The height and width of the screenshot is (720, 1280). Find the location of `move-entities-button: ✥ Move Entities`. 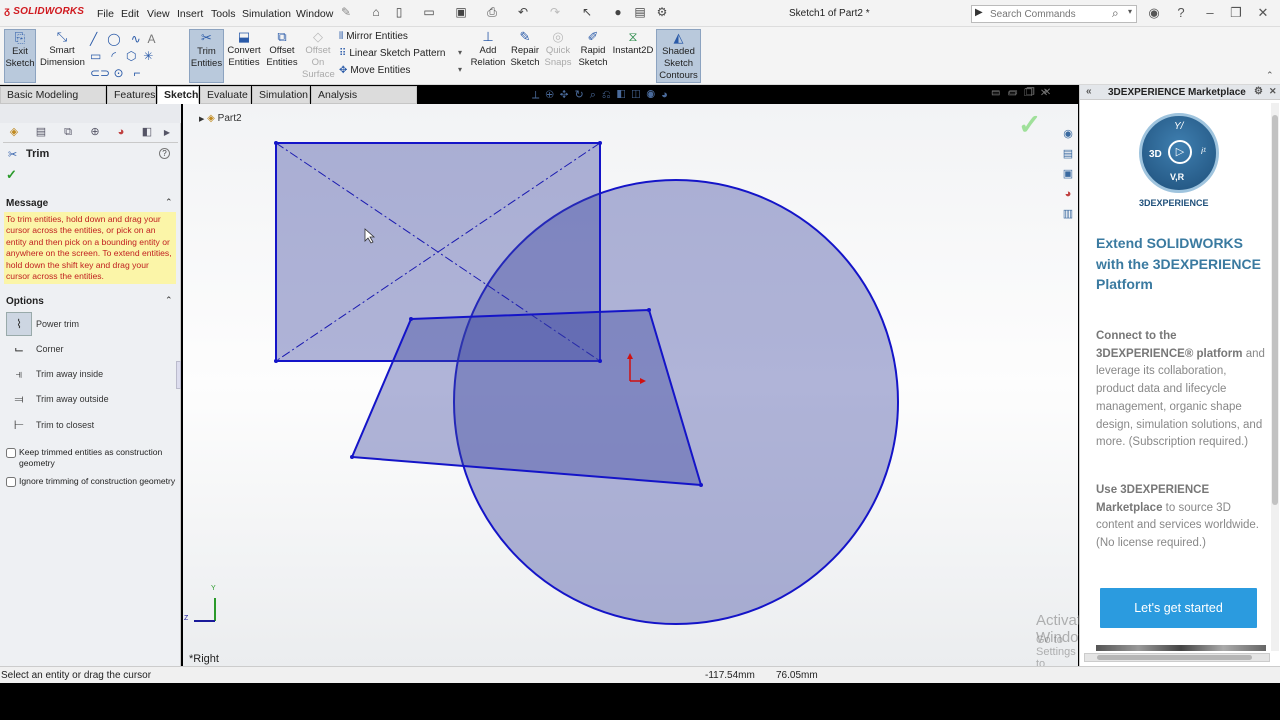

move-entities-button: ✥ Move Entities is located at coordinates (374, 70).